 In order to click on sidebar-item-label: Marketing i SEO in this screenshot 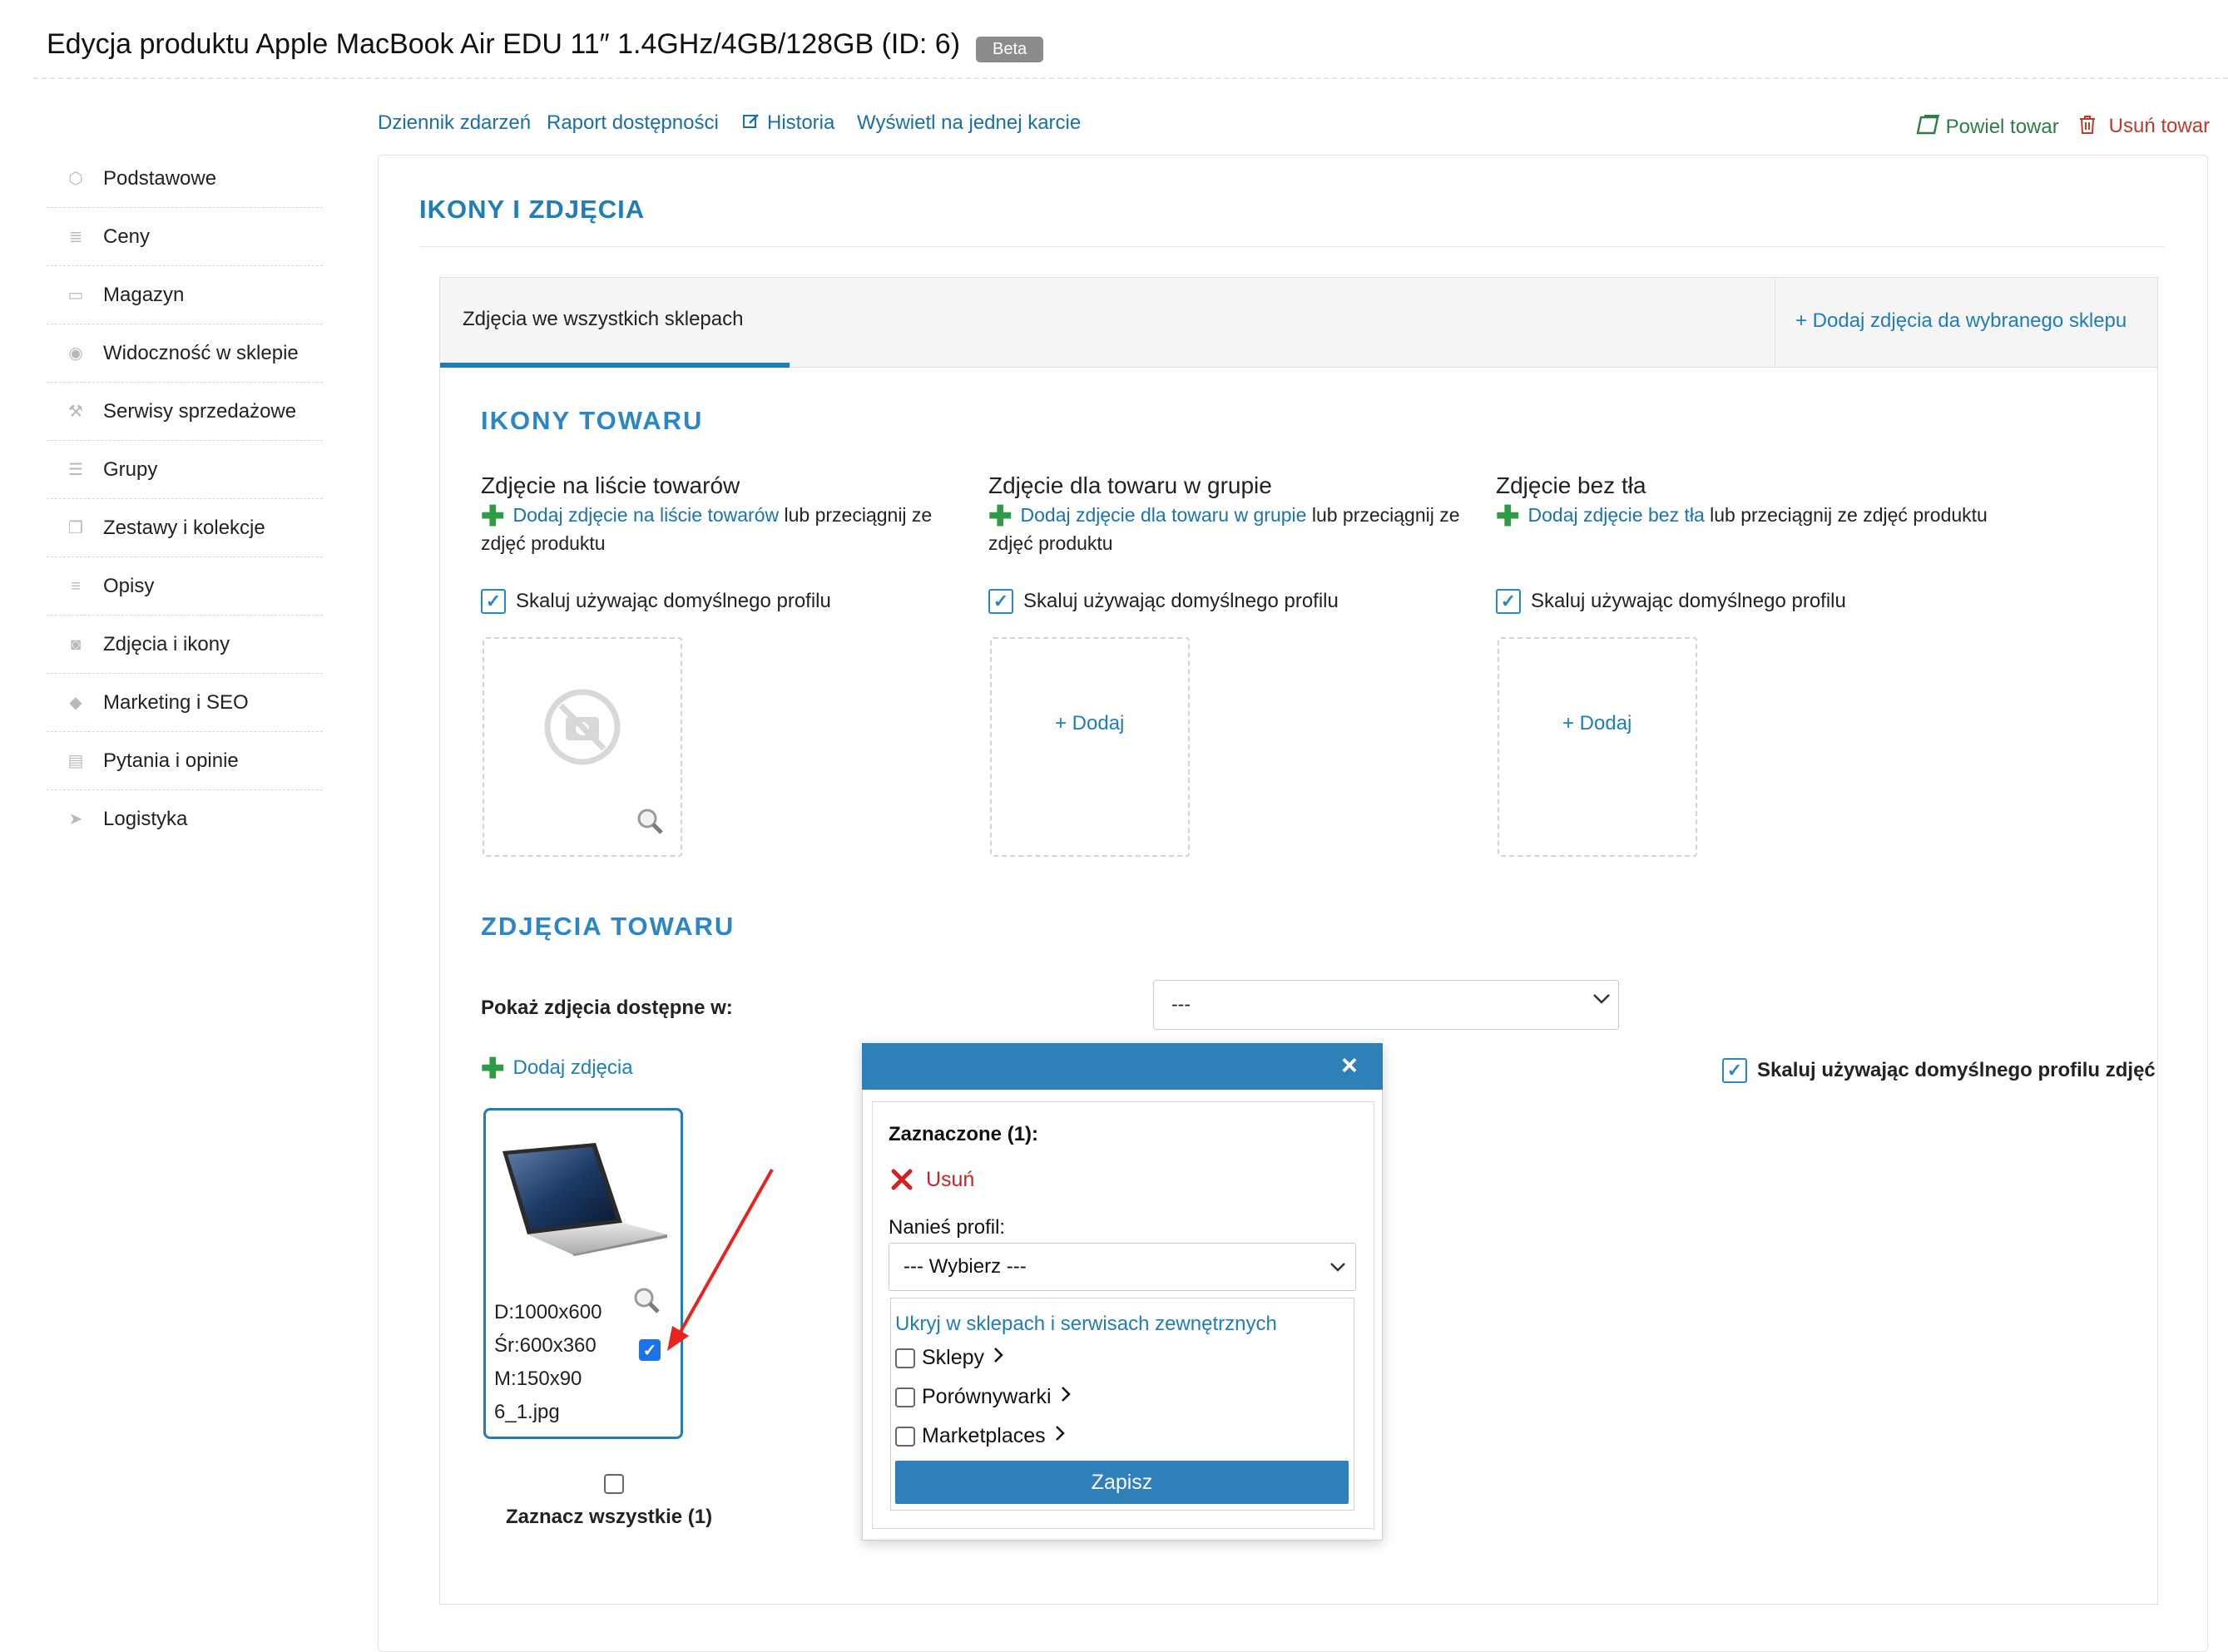, I will do `click(176, 702)`.